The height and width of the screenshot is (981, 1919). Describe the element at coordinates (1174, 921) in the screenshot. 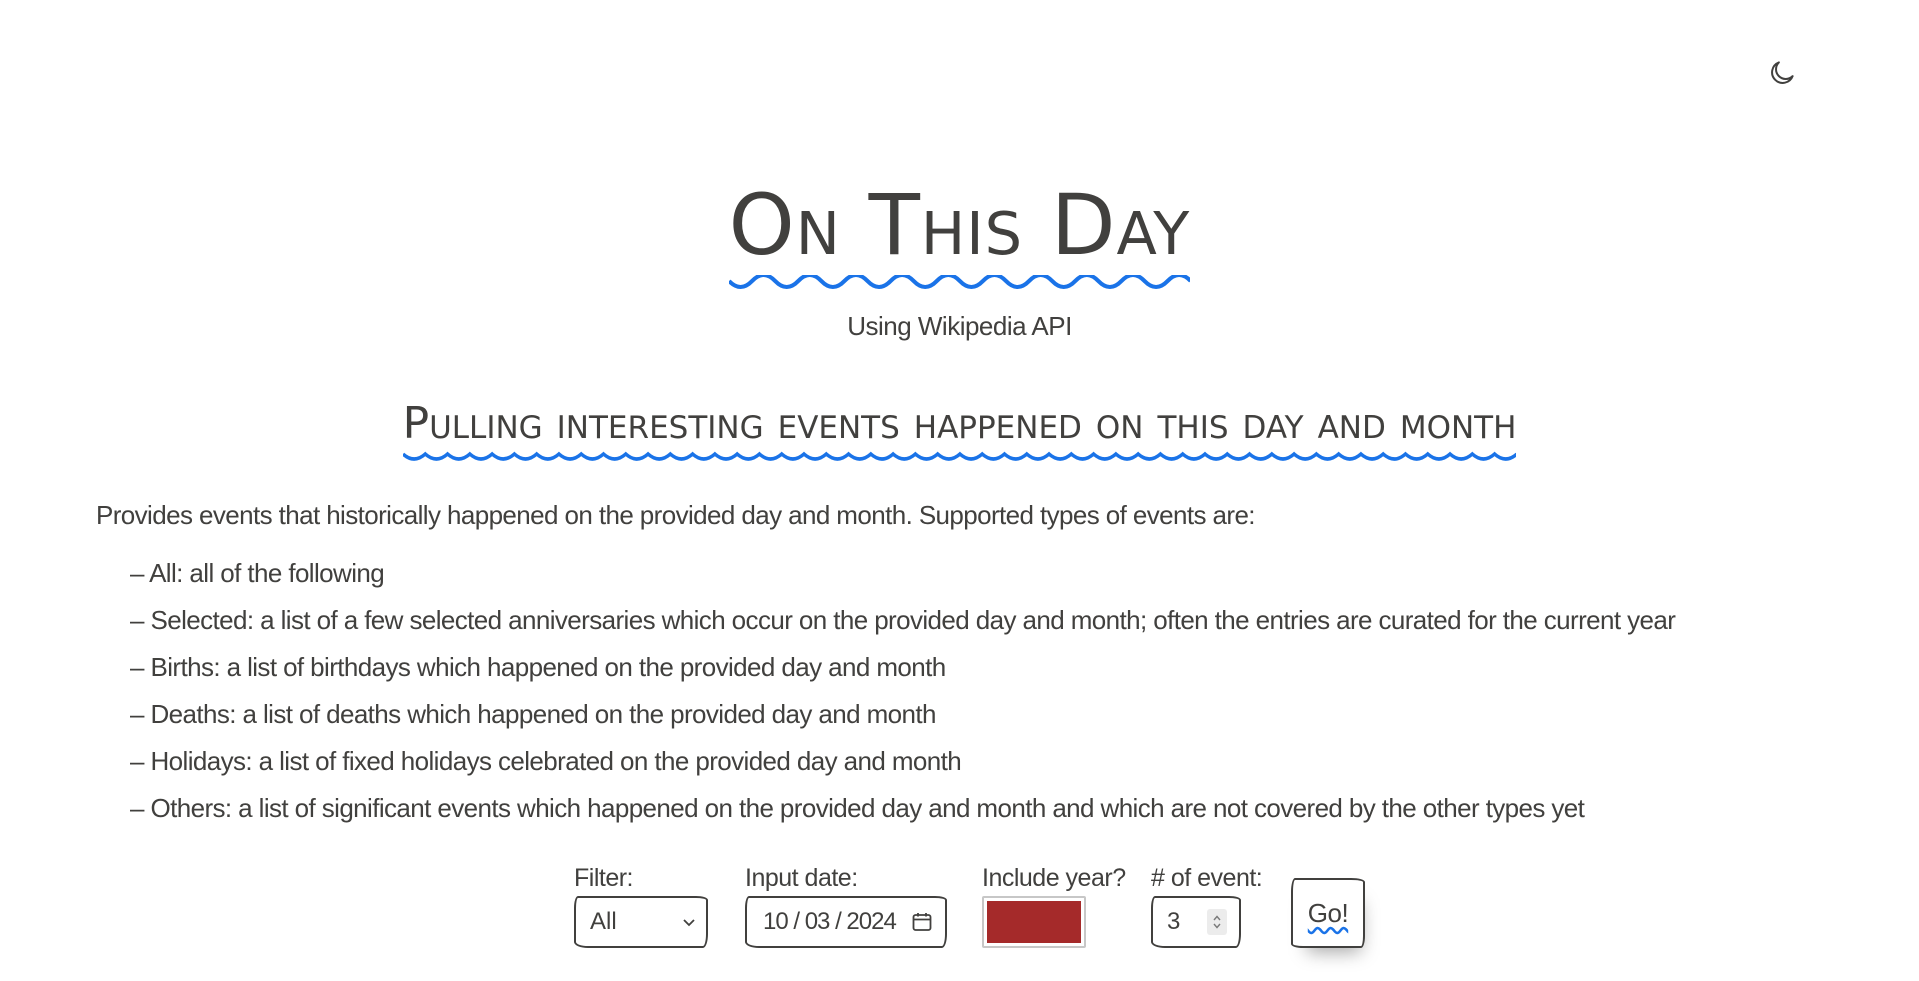

I see `event-count-value: 3` at that location.